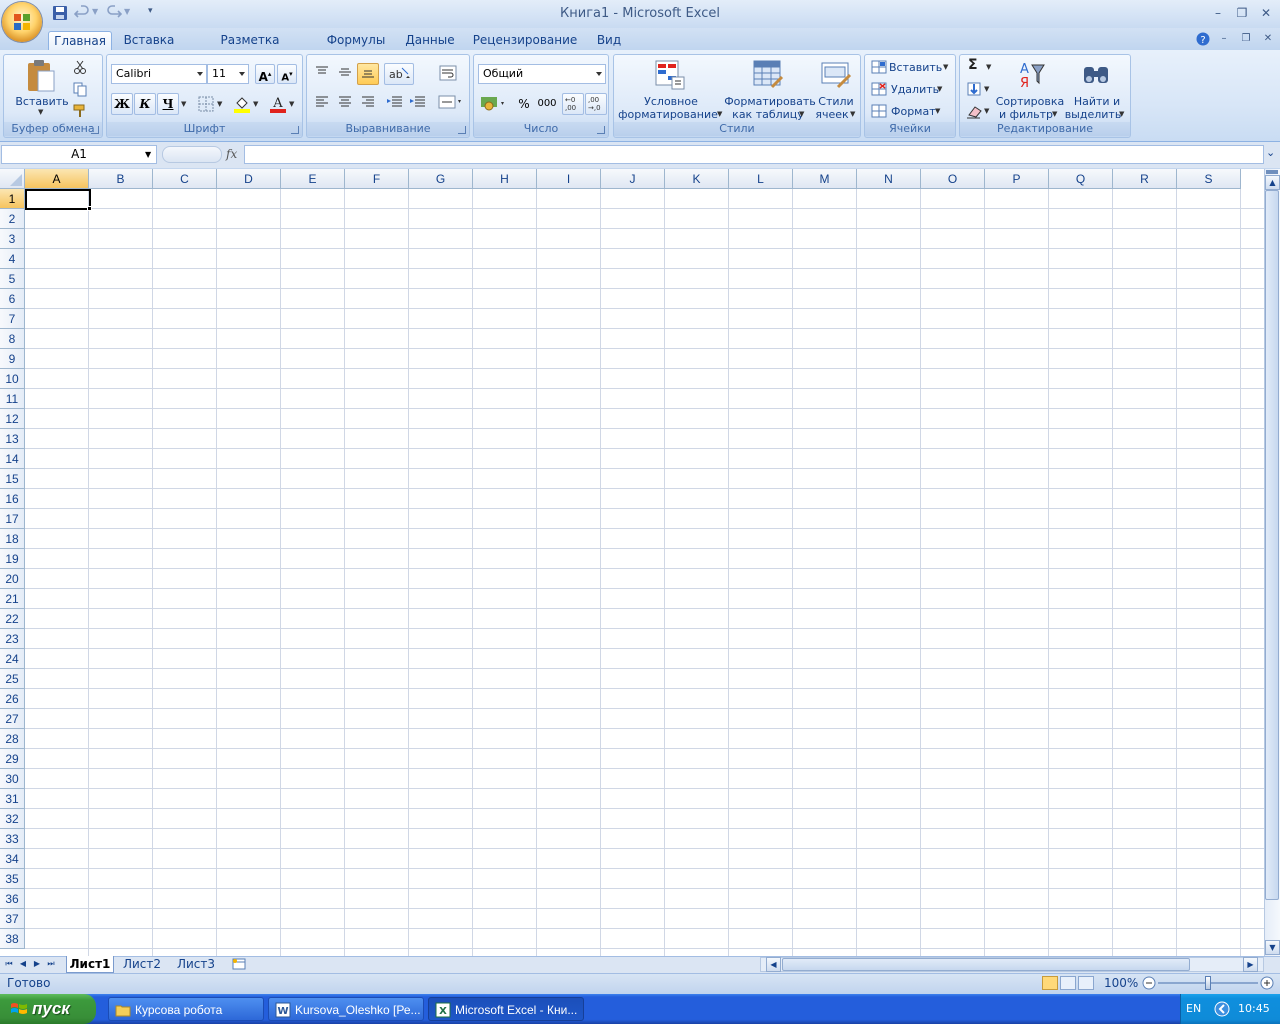 This screenshot has height=1024, width=1280. What do you see at coordinates (80, 40) in the screenshot?
I see `tab-home: Главная` at bounding box center [80, 40].